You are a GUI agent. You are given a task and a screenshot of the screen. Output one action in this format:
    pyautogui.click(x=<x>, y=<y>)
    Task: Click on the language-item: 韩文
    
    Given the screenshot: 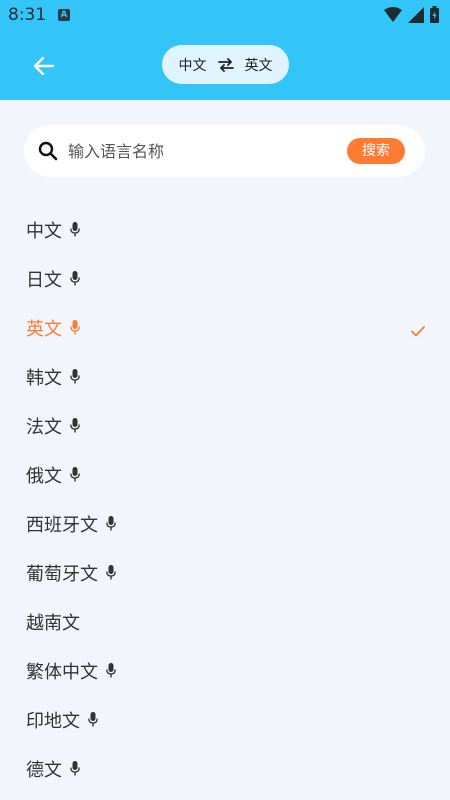 What is the action you would take?
    pyautogui.click(x=225, y=376)
    